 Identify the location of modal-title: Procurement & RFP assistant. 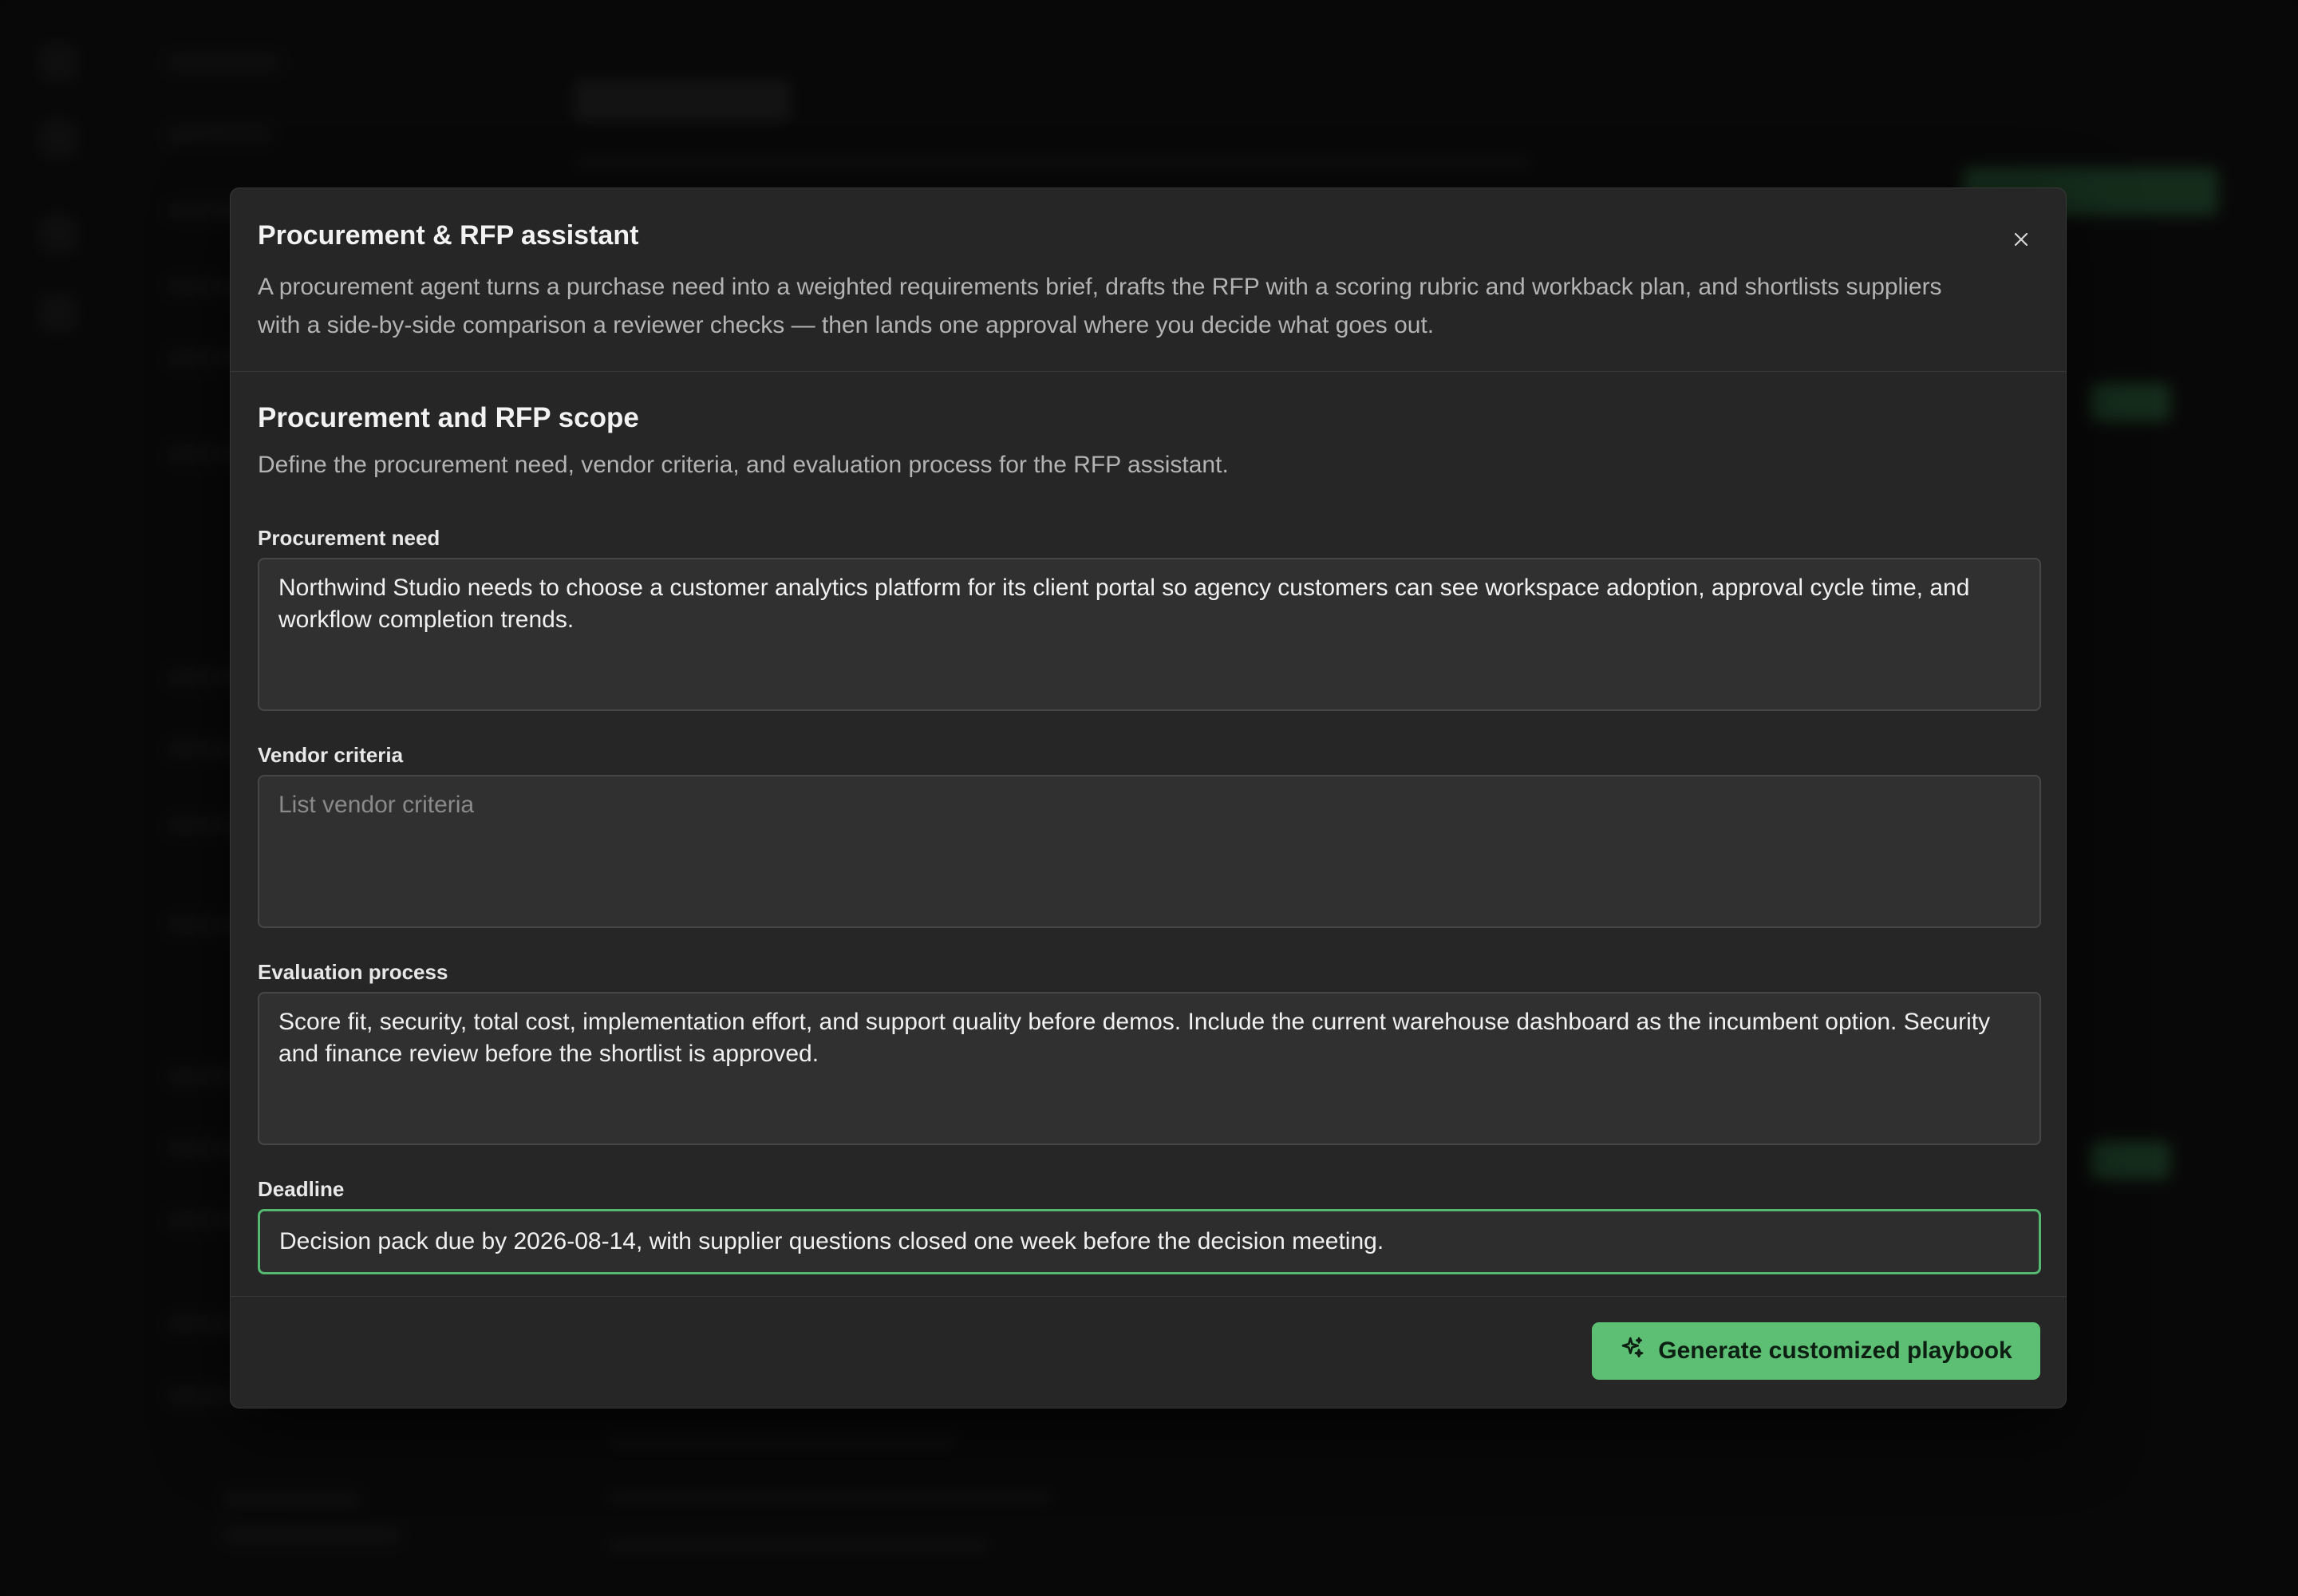
(449, 236).